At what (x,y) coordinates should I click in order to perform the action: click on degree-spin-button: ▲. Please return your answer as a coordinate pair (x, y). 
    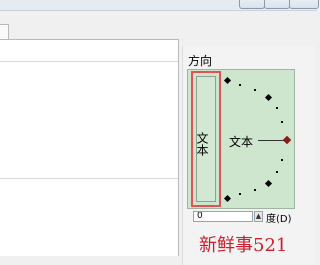
    Looking at the image, I should click on (258, 216).